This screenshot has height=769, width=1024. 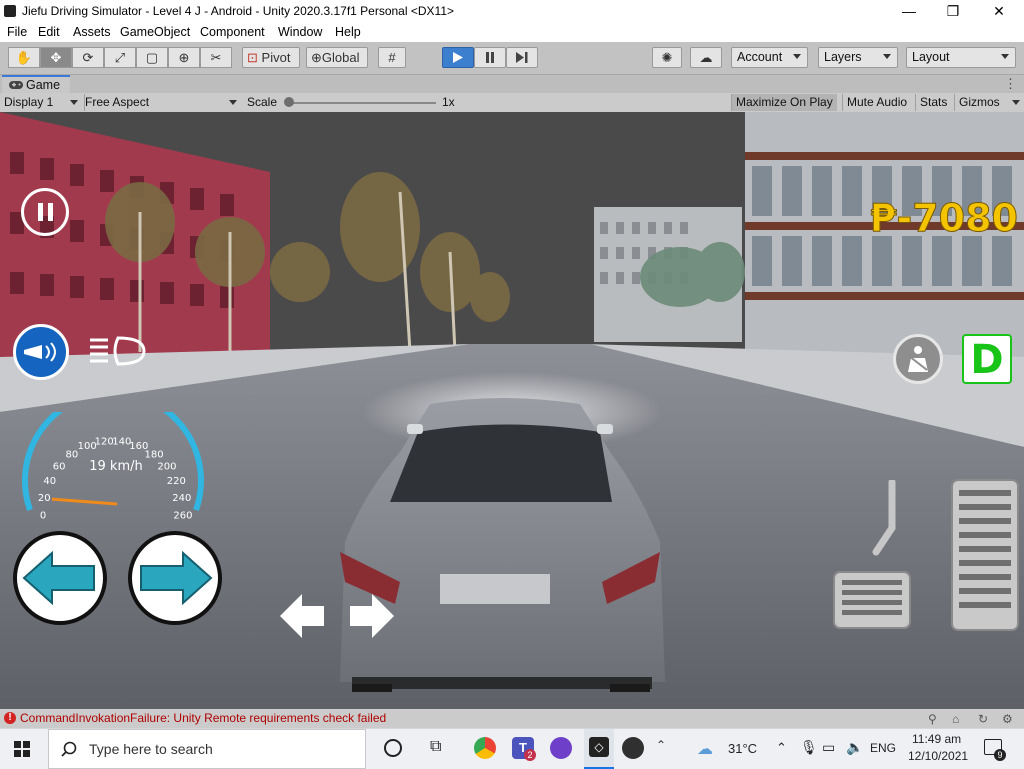 I want to click on display-select: Display 1, so click(x=42, y=102).